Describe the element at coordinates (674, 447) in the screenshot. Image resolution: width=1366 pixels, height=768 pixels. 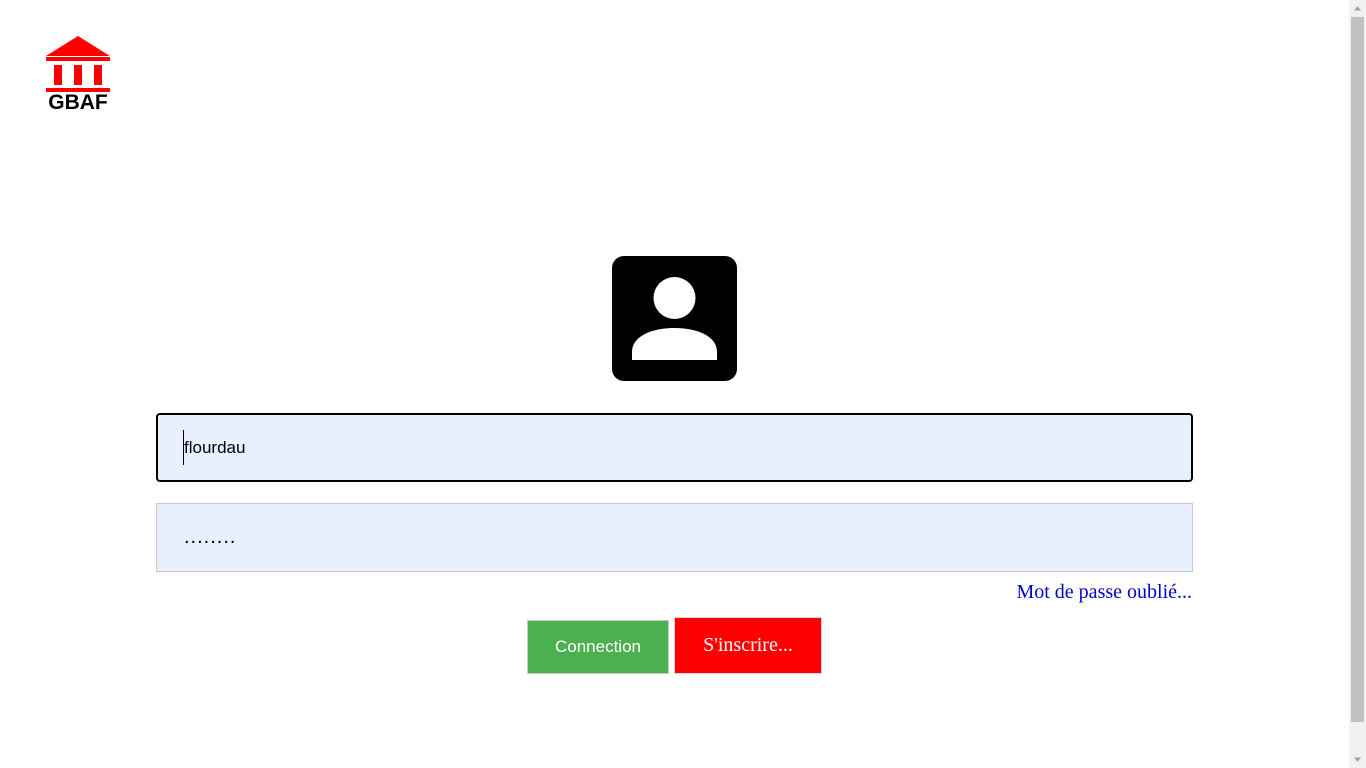
I see `username-input` at that location.